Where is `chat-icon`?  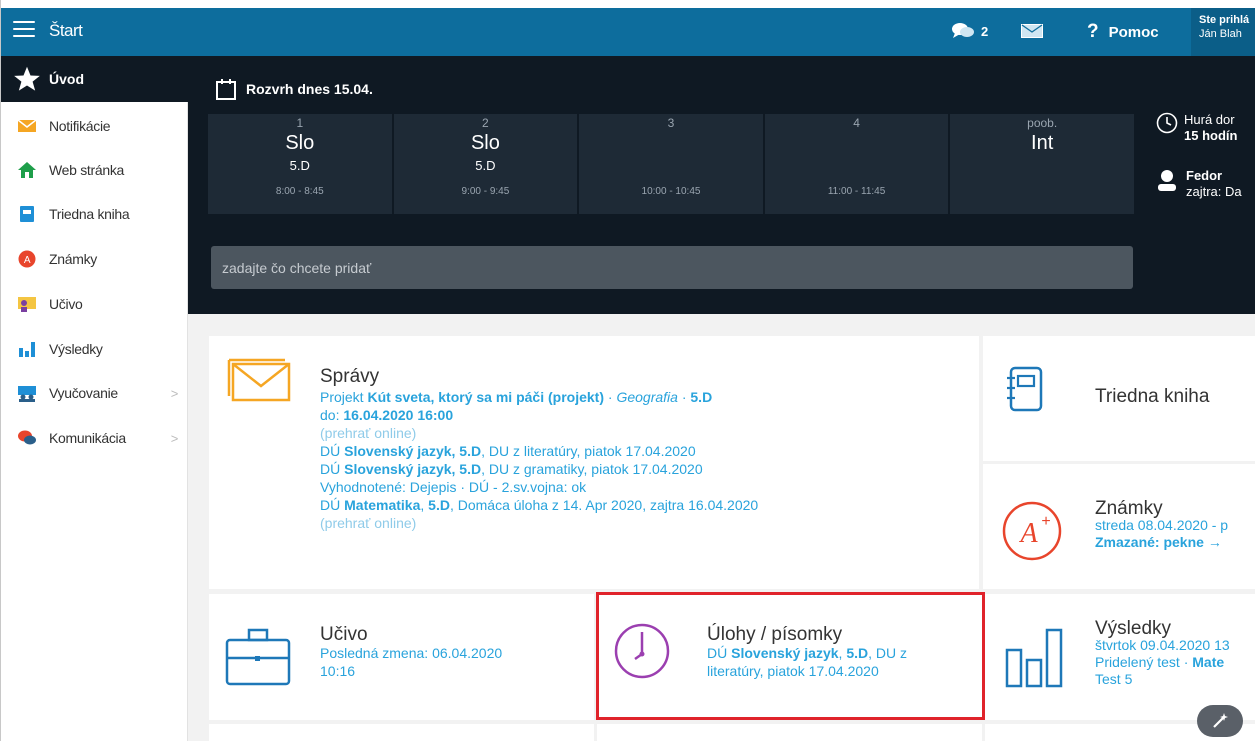
chat-icon is located at coordinates (27, 437).